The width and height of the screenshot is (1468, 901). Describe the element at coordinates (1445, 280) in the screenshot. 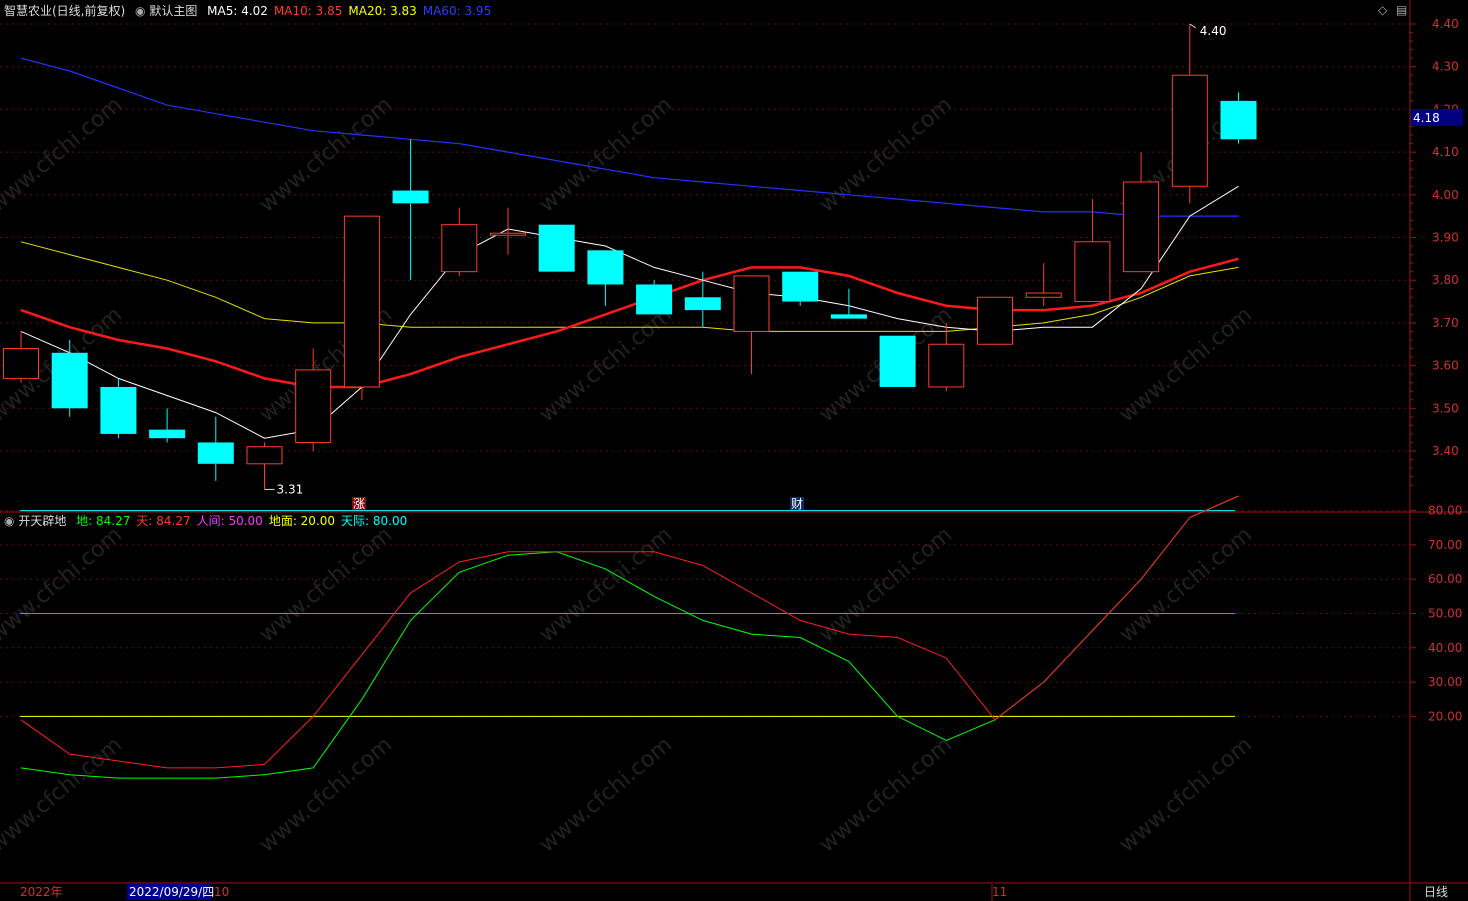

I see `price-tick-label: 3.80` at that location.